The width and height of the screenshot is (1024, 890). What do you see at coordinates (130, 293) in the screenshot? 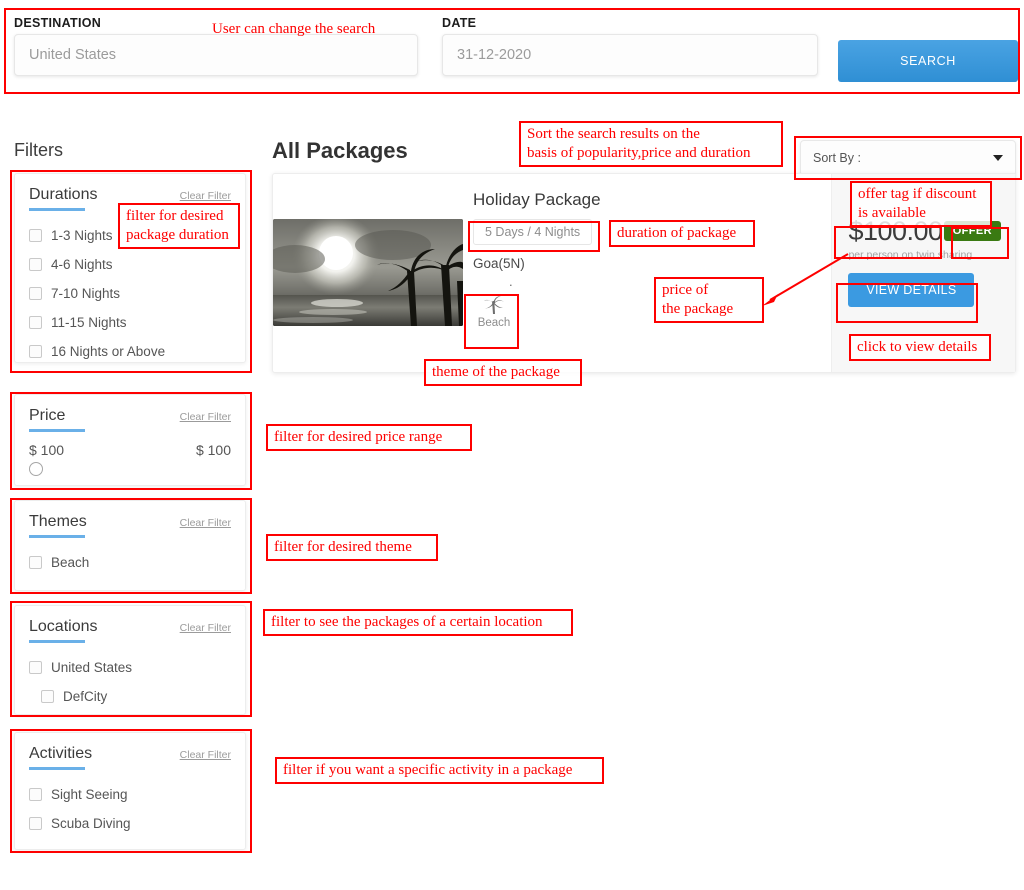
I see `filter-option-durations-2: 7-10 Nights` at bounding box center [130, 293].